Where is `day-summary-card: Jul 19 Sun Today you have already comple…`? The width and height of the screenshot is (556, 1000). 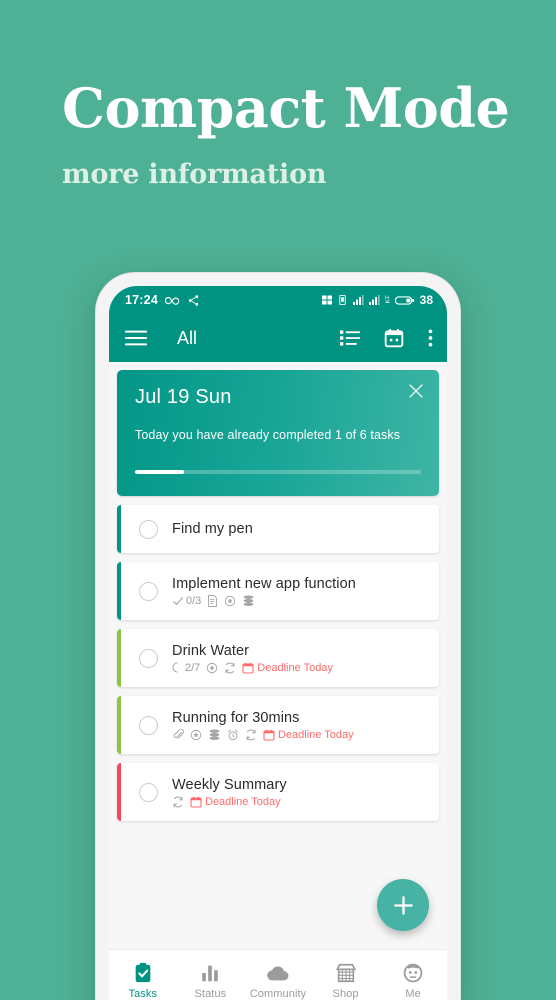 day-summary-card: Jul 19 Sun Today you have already comple… is located at coordinates (278, 433).